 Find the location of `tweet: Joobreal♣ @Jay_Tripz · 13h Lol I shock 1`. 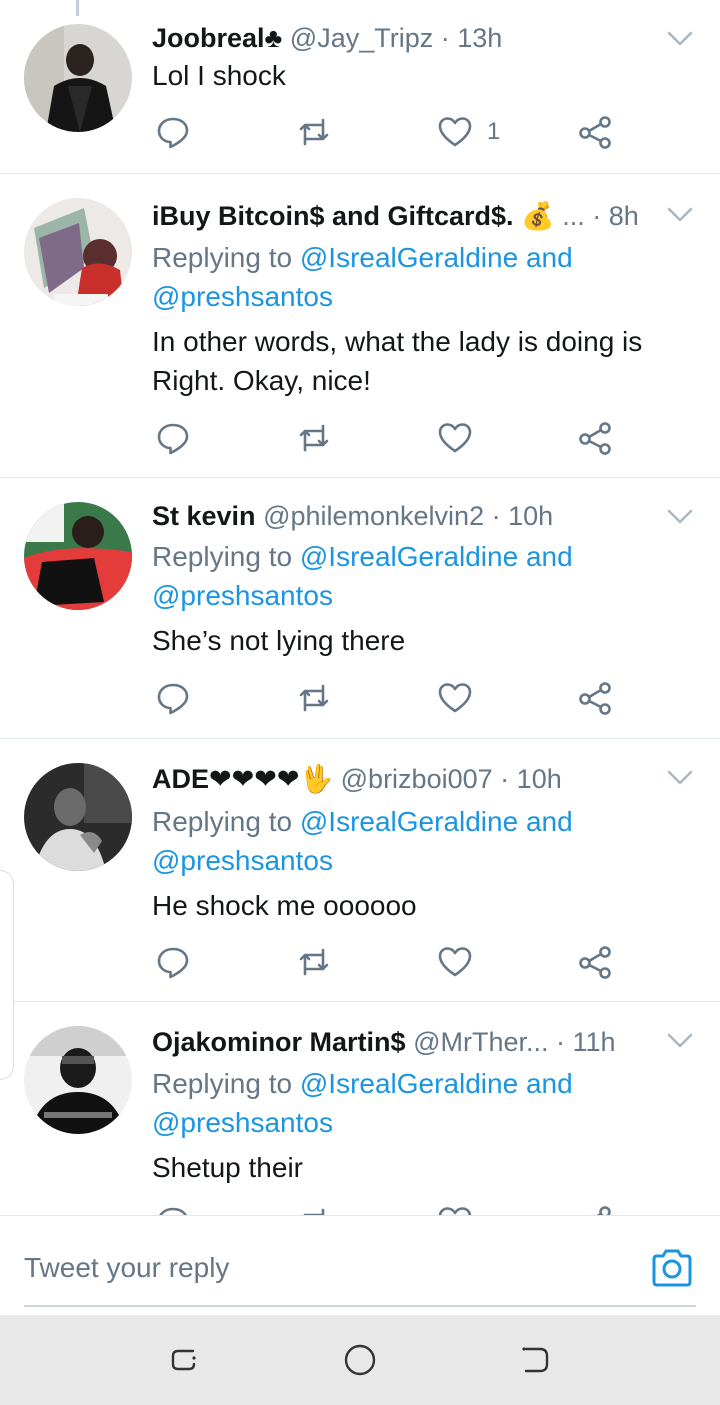

tweet: Joobreal♣ @Jay_Tripz · 13h Lol I shock 1 is located at coordinates (360, 87).